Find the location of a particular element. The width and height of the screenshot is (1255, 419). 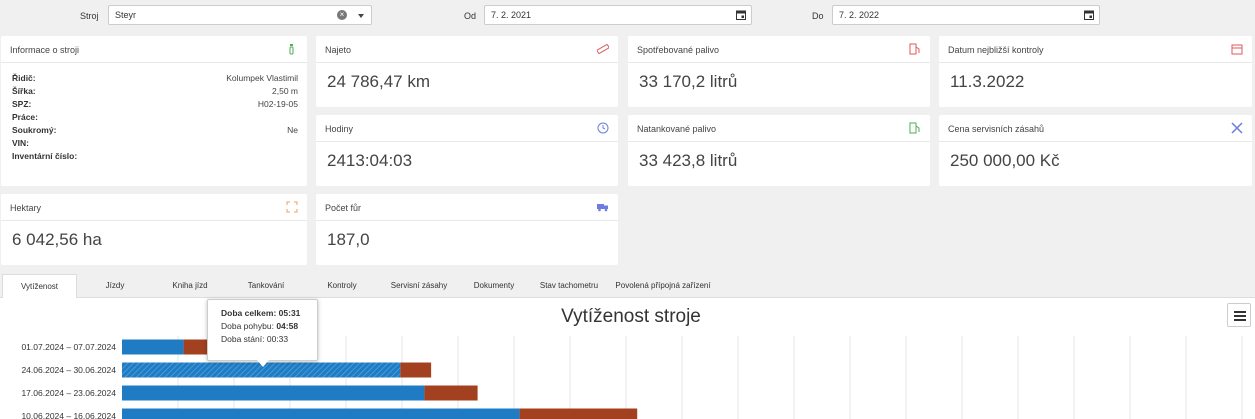

category-label: 10.06.2024 – 16.06.2024 is located at coordinates (68, 415).